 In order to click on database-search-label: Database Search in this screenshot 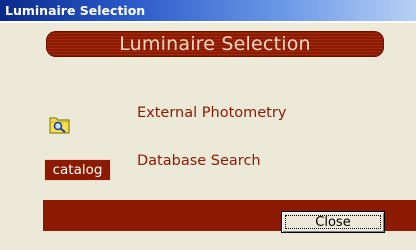, I will do `click(199, 161)`.